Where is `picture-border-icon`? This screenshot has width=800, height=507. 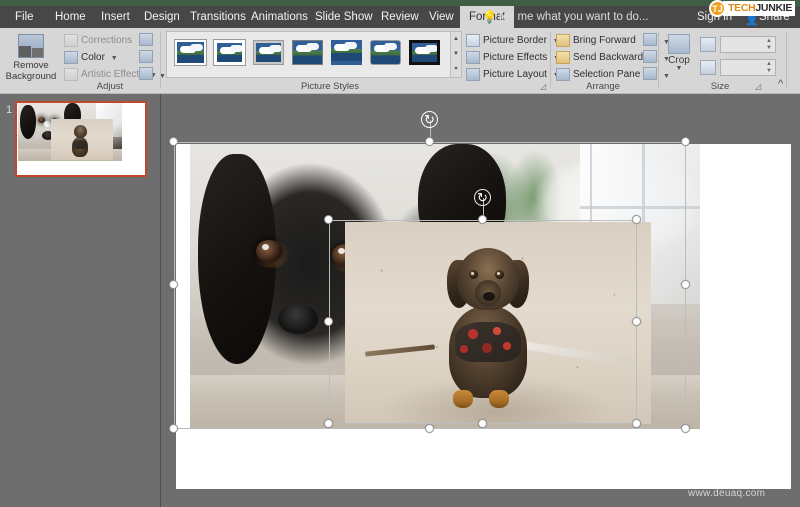 picture-border-icon is located at coordinates (473, 40).